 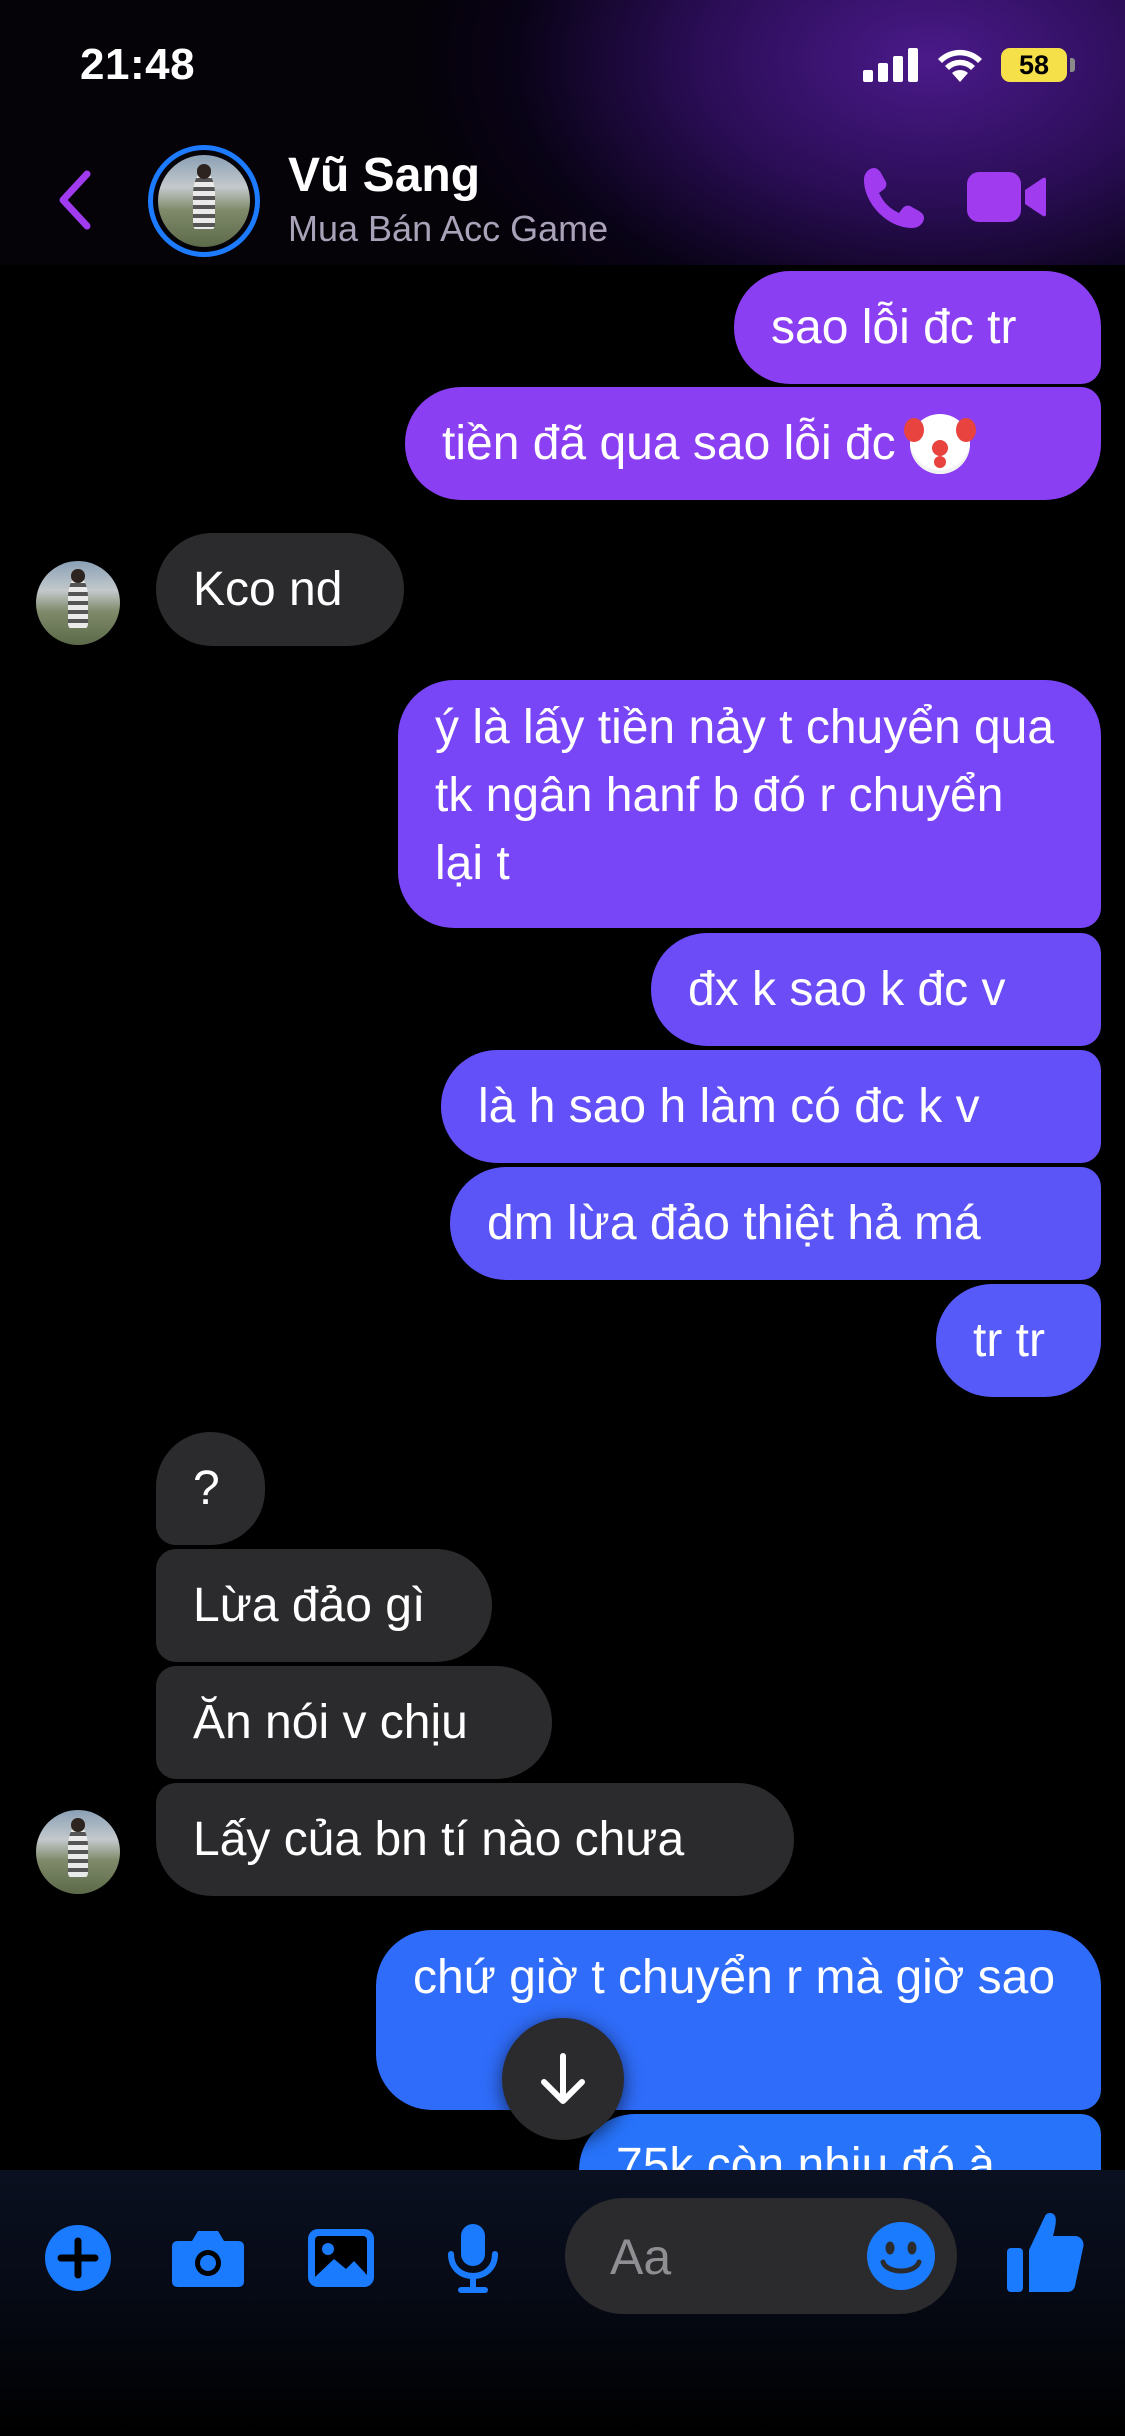 I want to click on voice-message-button, so click(x=473, y=2258).